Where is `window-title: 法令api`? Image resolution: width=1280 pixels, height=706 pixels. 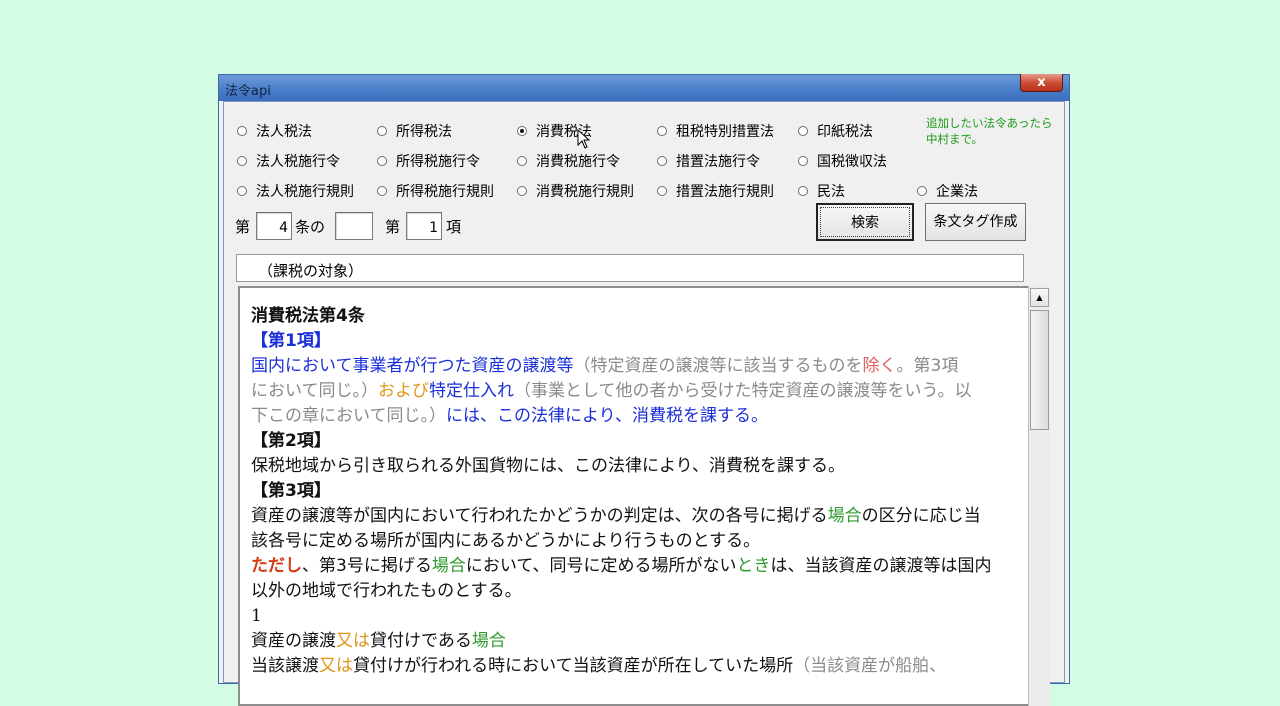
window-title: 法令api is located at coordinates (248, 91).